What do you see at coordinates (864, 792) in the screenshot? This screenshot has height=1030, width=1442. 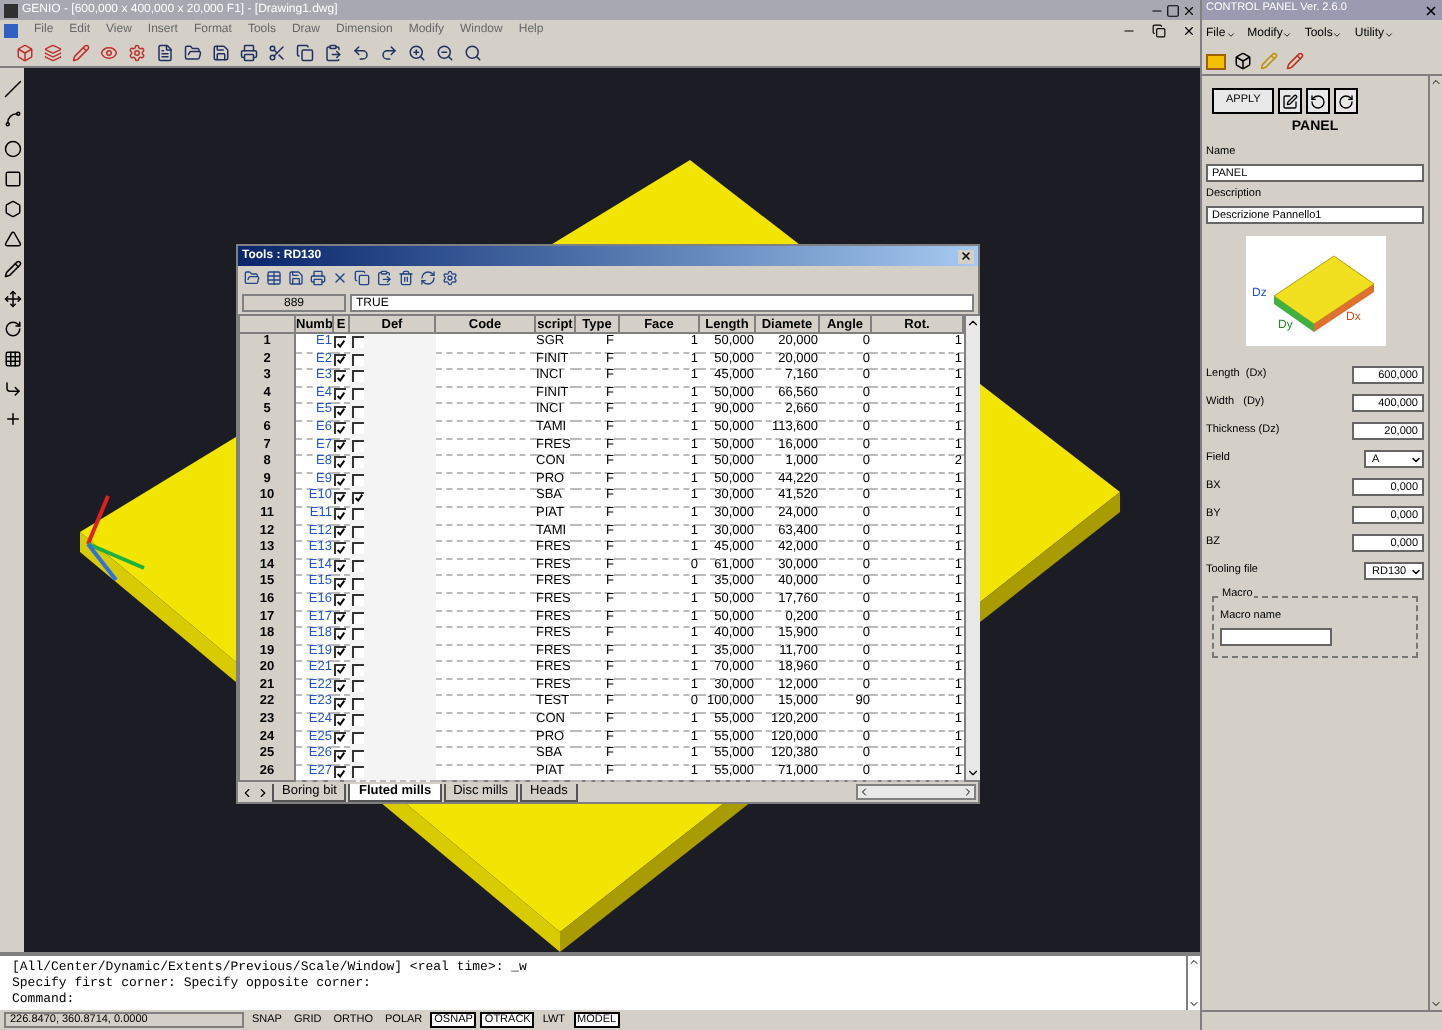 I see `scroll-left-icon` at bounding box center [864, 792].